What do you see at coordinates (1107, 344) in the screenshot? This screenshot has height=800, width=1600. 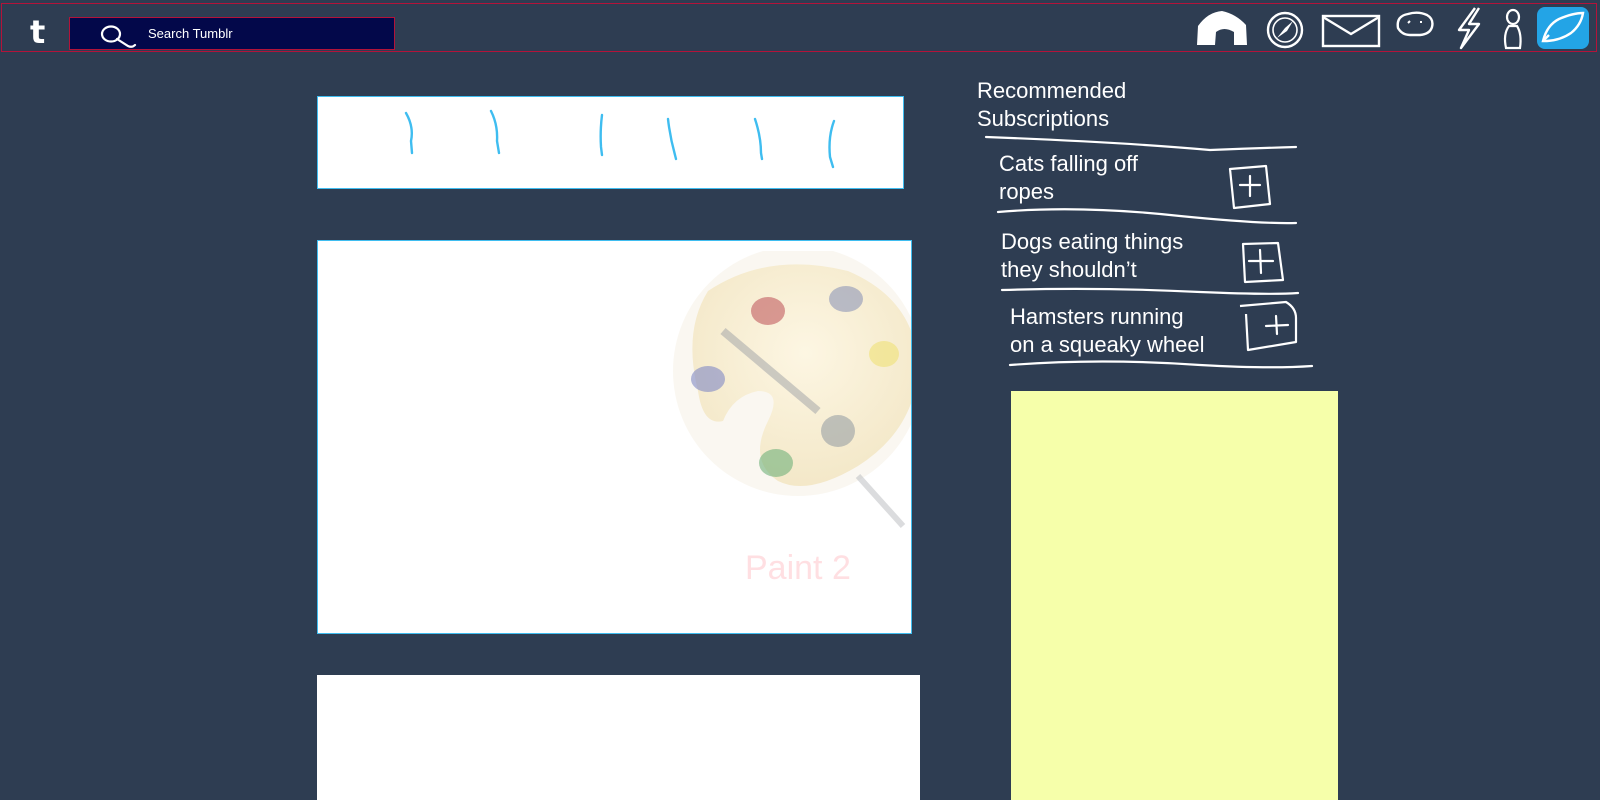 I see `recommended-item-name: on a squeaky wheel` at bounding box center [1107, 344].